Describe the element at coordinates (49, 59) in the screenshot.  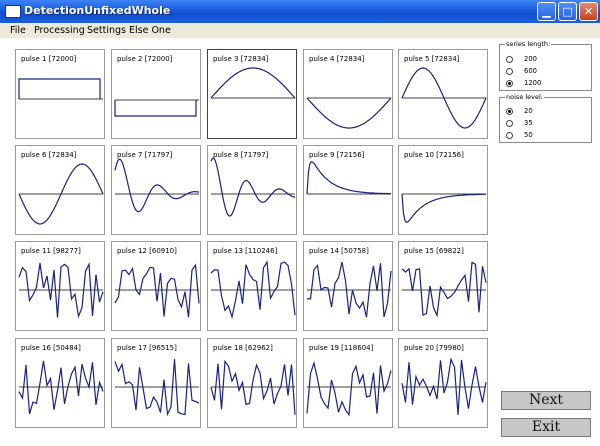
I see `pulse-label: pulse 1 [72000]` at that location.